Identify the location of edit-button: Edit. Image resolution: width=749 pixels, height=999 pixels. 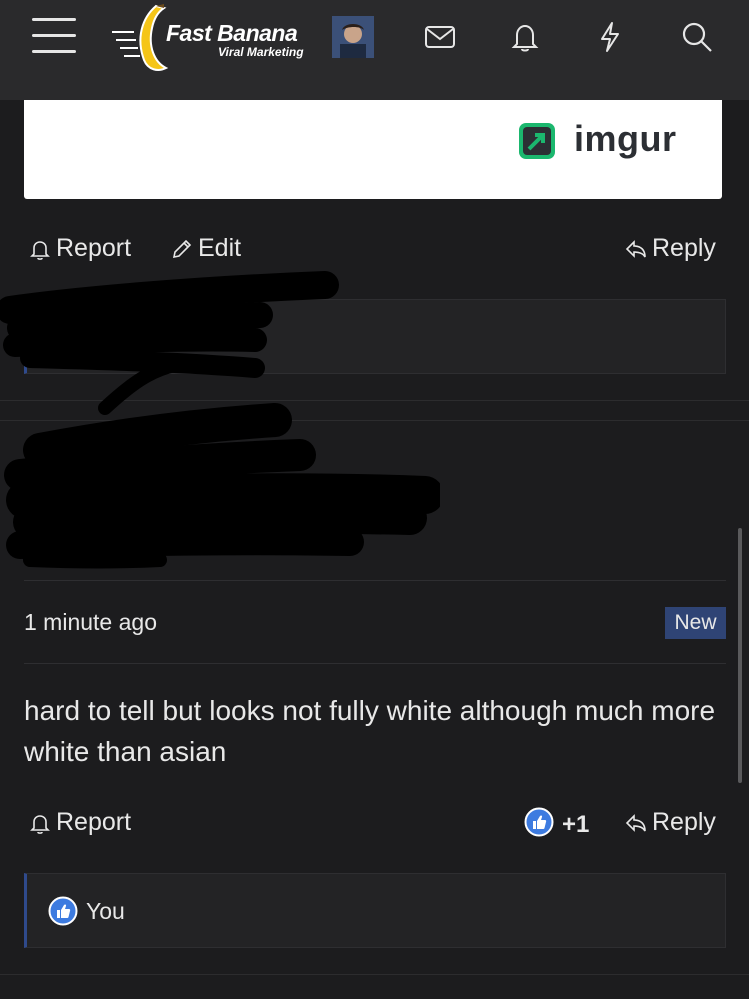
(205, 248).